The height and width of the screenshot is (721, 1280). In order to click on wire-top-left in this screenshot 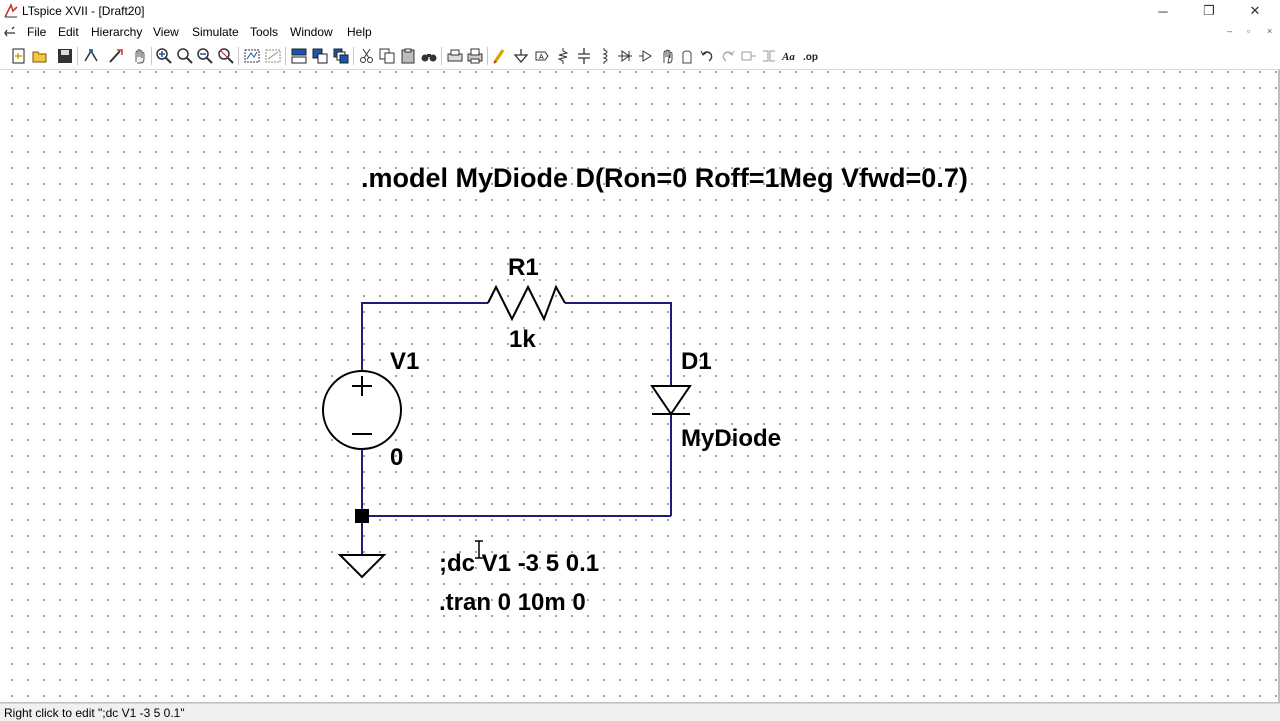, I will do `click(424, 336)`.